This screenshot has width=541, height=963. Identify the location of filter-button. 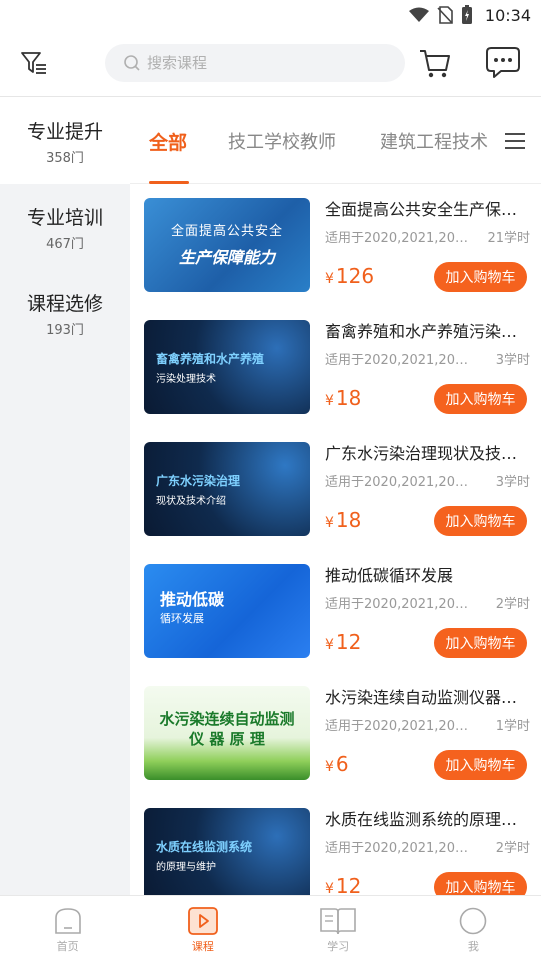
(34, 63).